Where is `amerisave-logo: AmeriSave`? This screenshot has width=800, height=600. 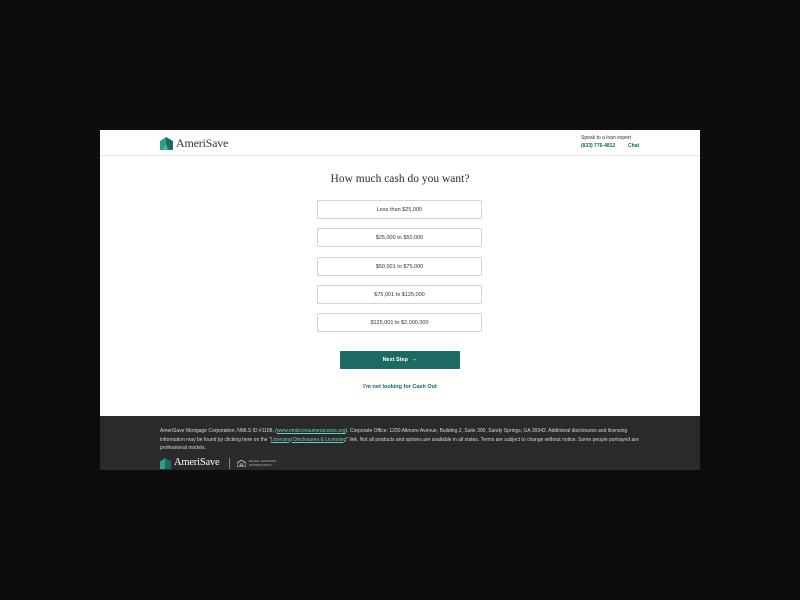 amerisave-logo: AmeriSave is located at coordinates (194, 143).